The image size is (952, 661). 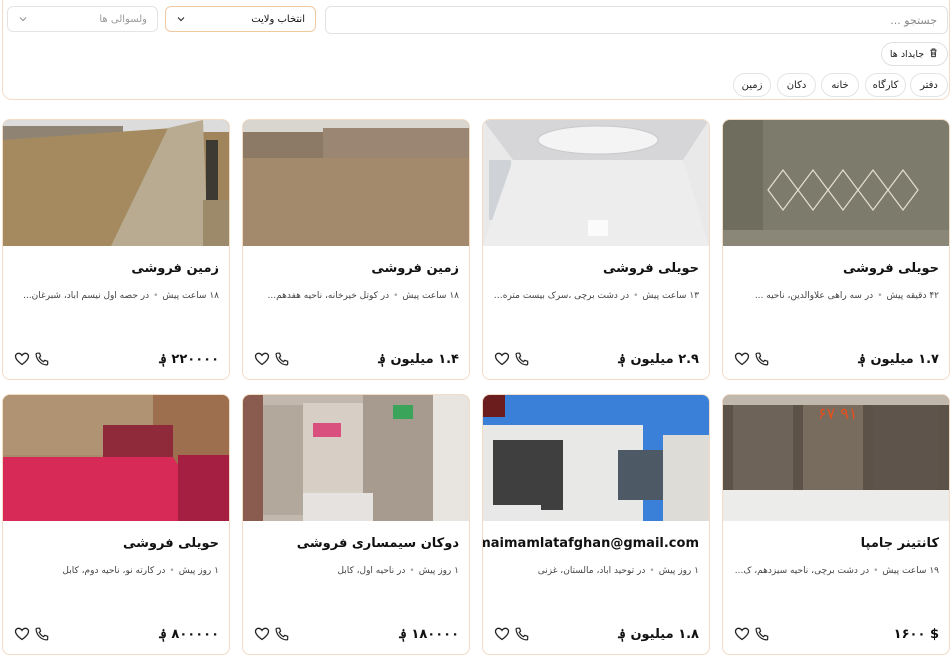 What do you see at coordinates (189, 359) in the screenshot?
I see `listing-price: ۲۲۰۰۰۰ ؋` at bounding box center [189, 359].